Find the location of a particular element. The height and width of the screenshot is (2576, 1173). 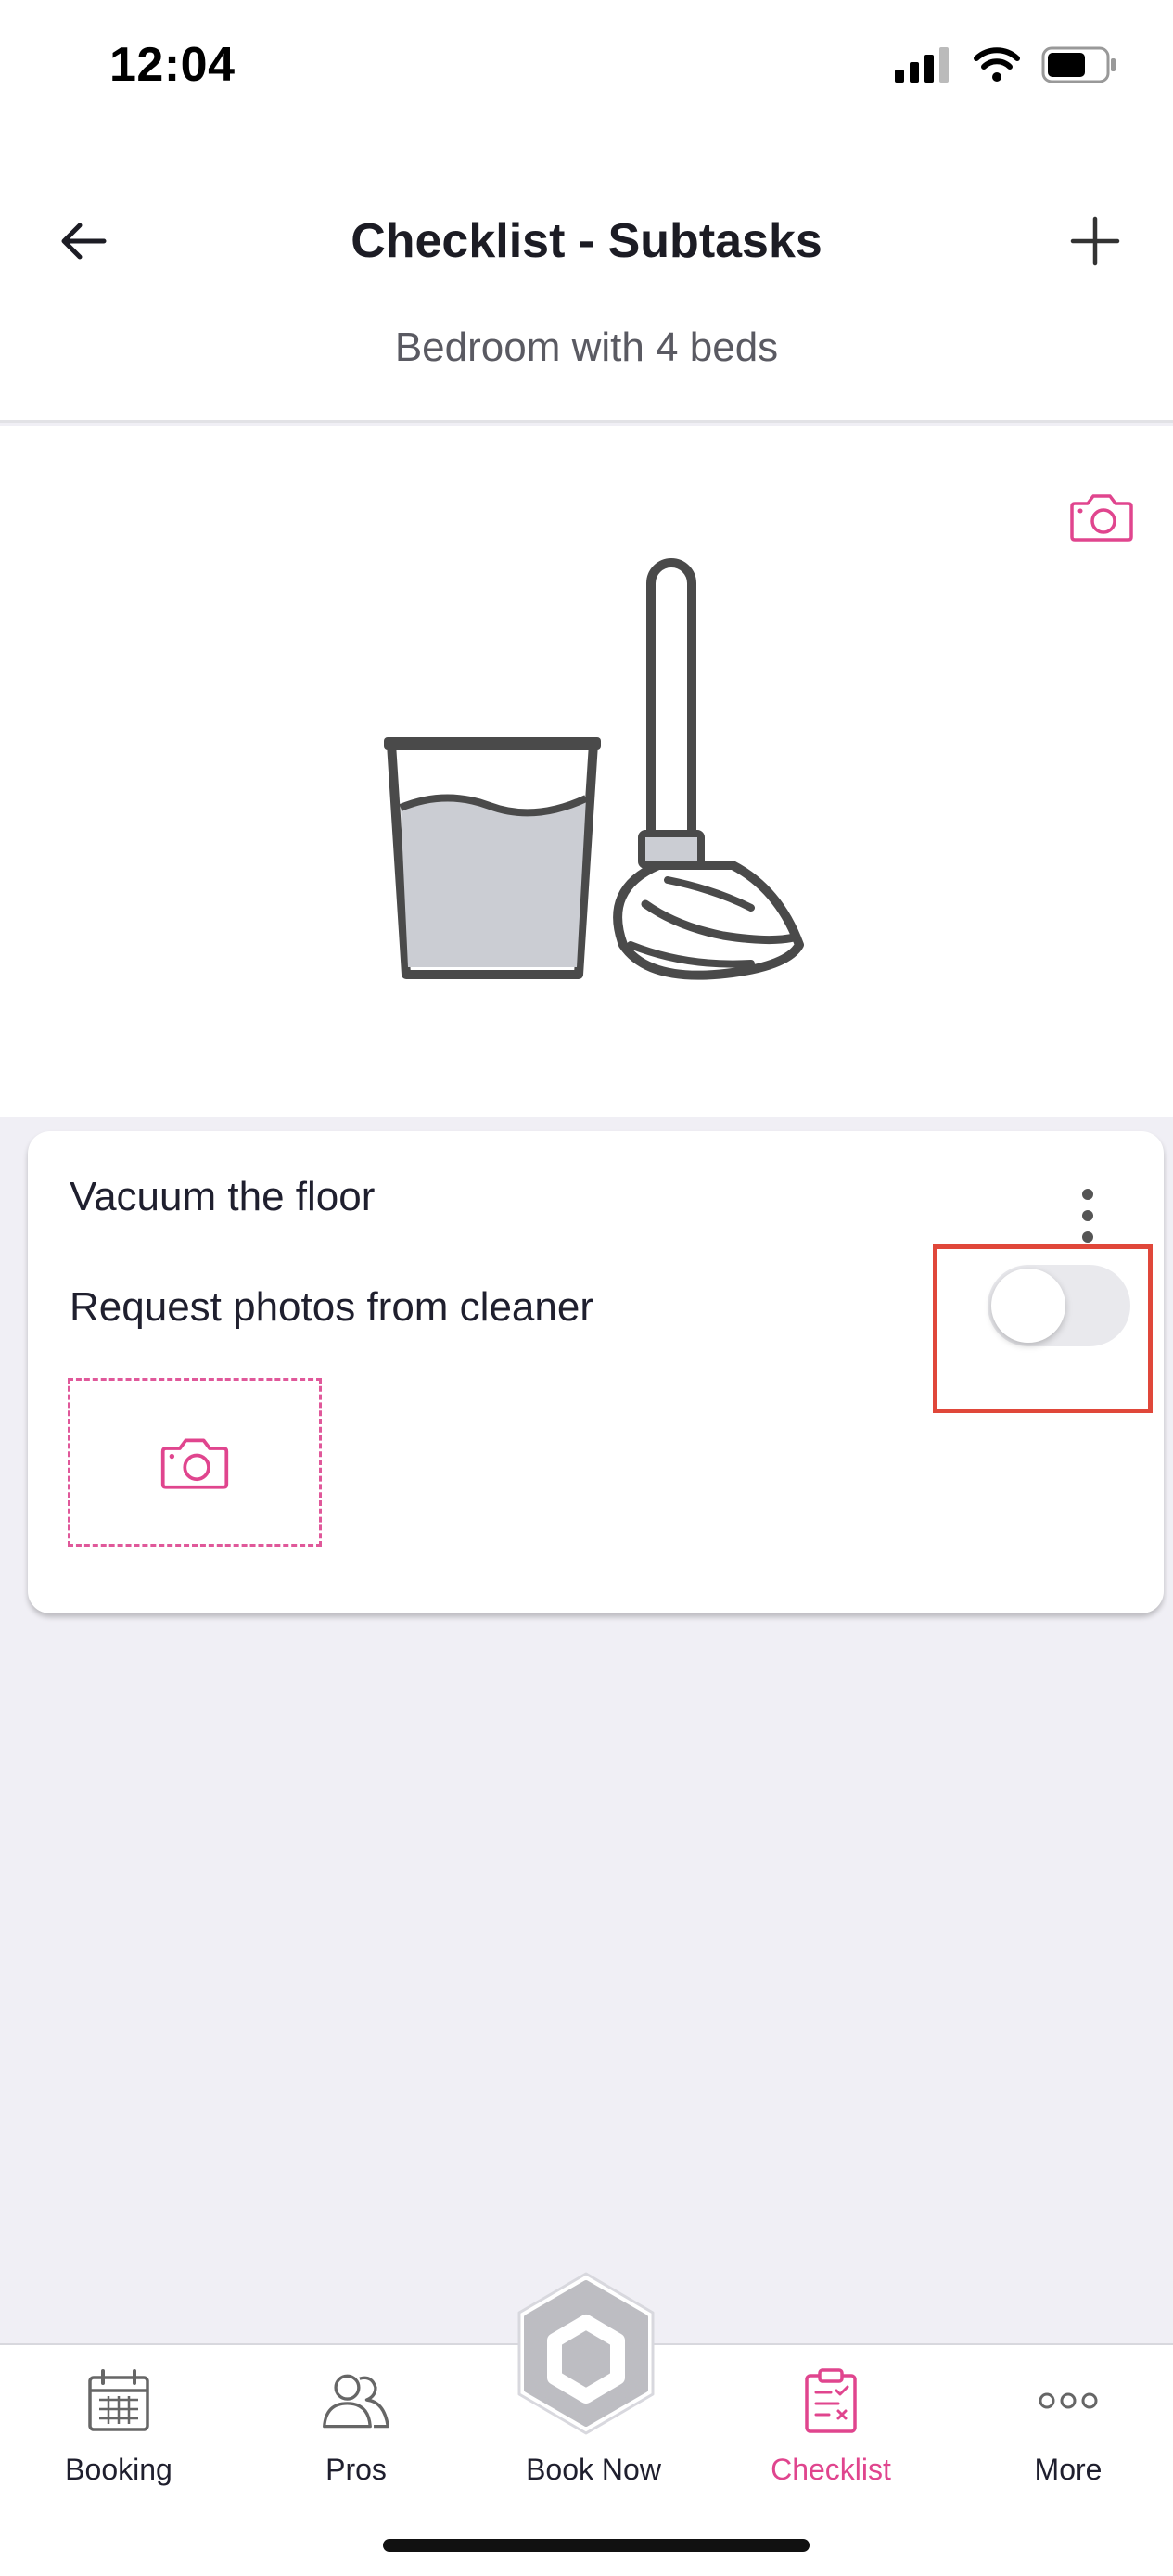

add-photo-slot is located at coordinates (195, 1463).